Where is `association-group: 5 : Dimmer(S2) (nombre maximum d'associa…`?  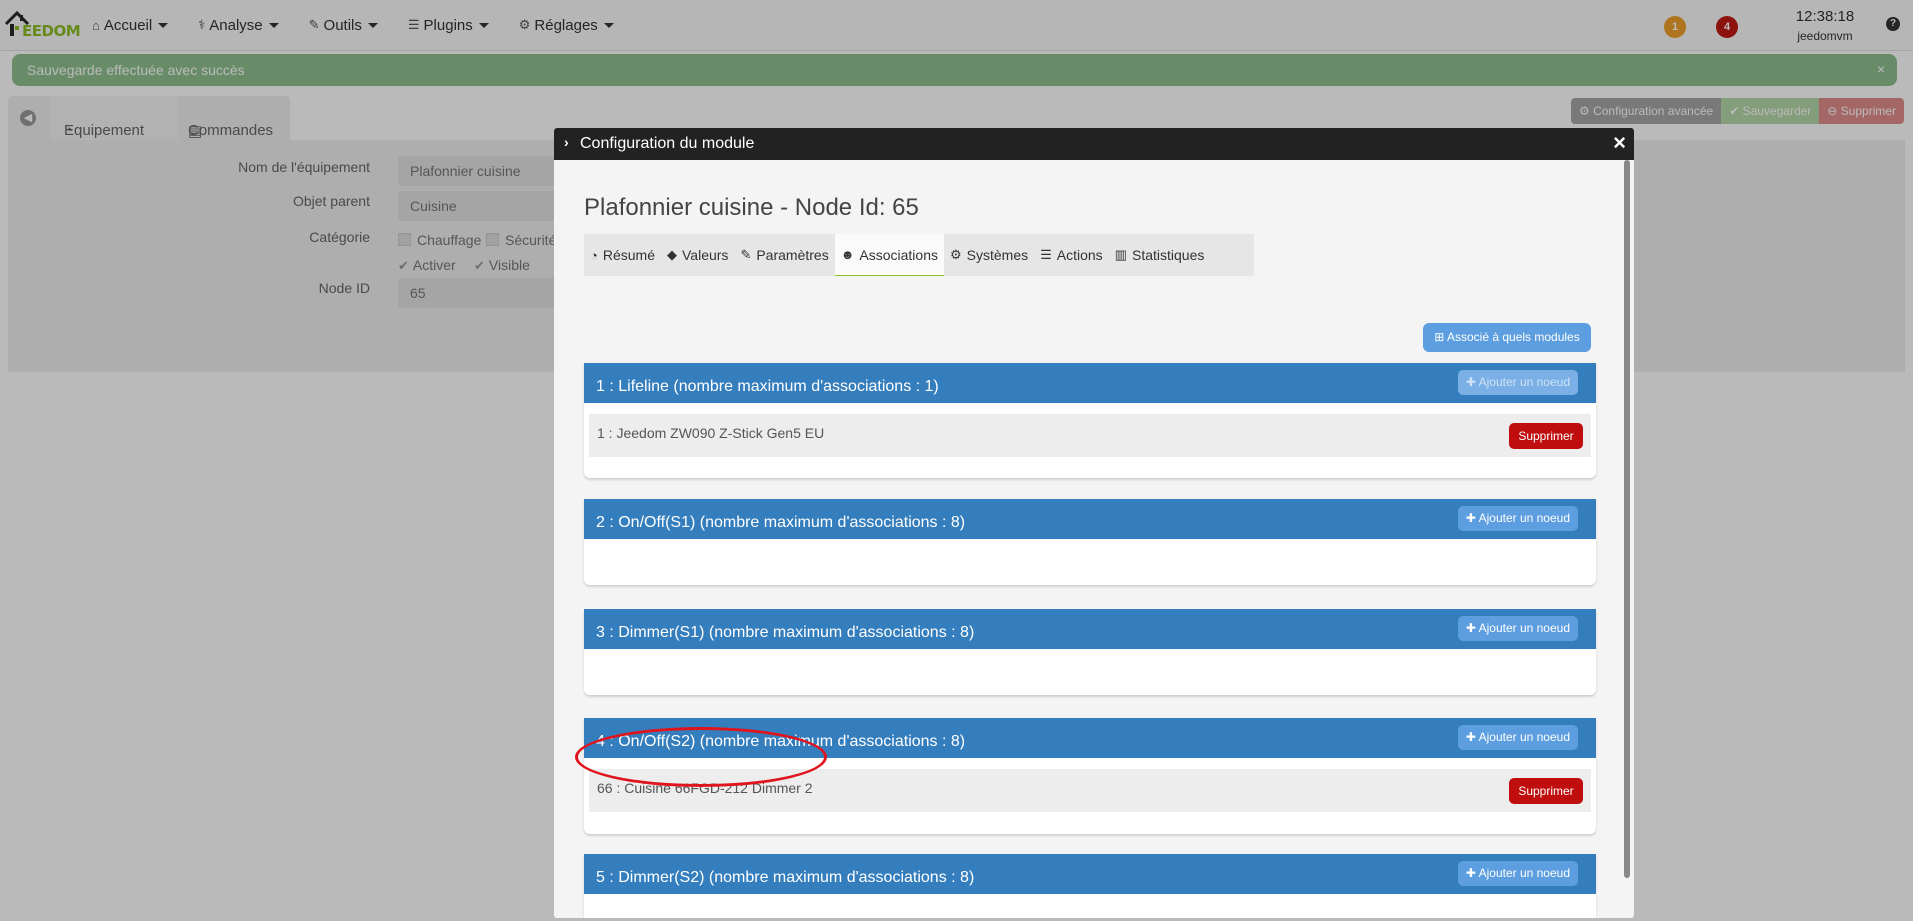
association-group: 5 : Dimmer(S2) (nombre maximum d'associa… is located at coordinates (1090, 886).